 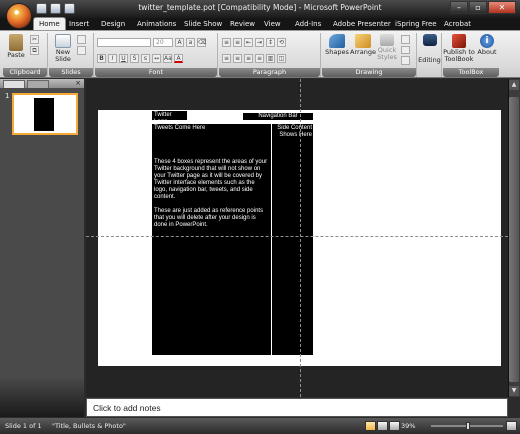 I want to click on shape-effects-icon, so click(x=405, y=61).